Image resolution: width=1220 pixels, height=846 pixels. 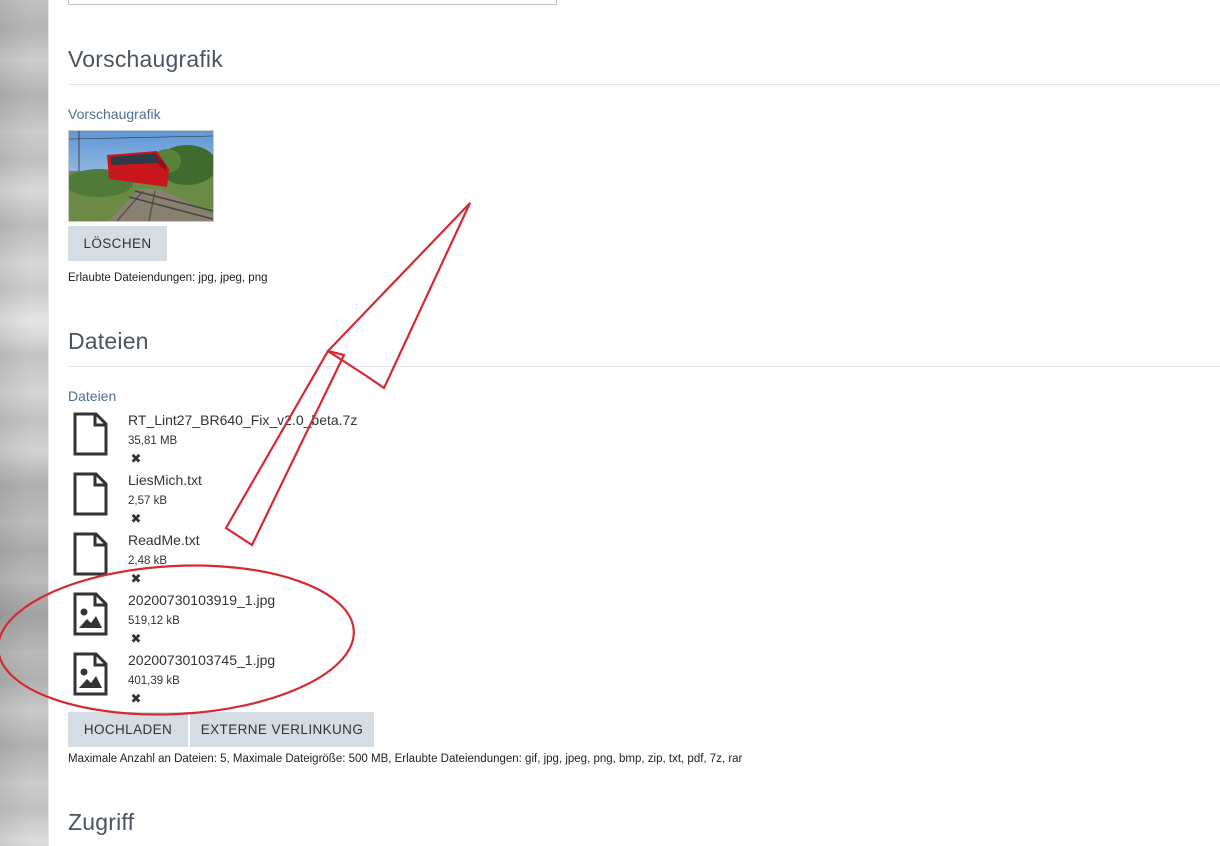 What do you see at coordinates (318, 622) in the screenshot?
I see `file-item: 20200730103919_1.jpg 519,12 kB ✖` at bounding box center [318, 622].